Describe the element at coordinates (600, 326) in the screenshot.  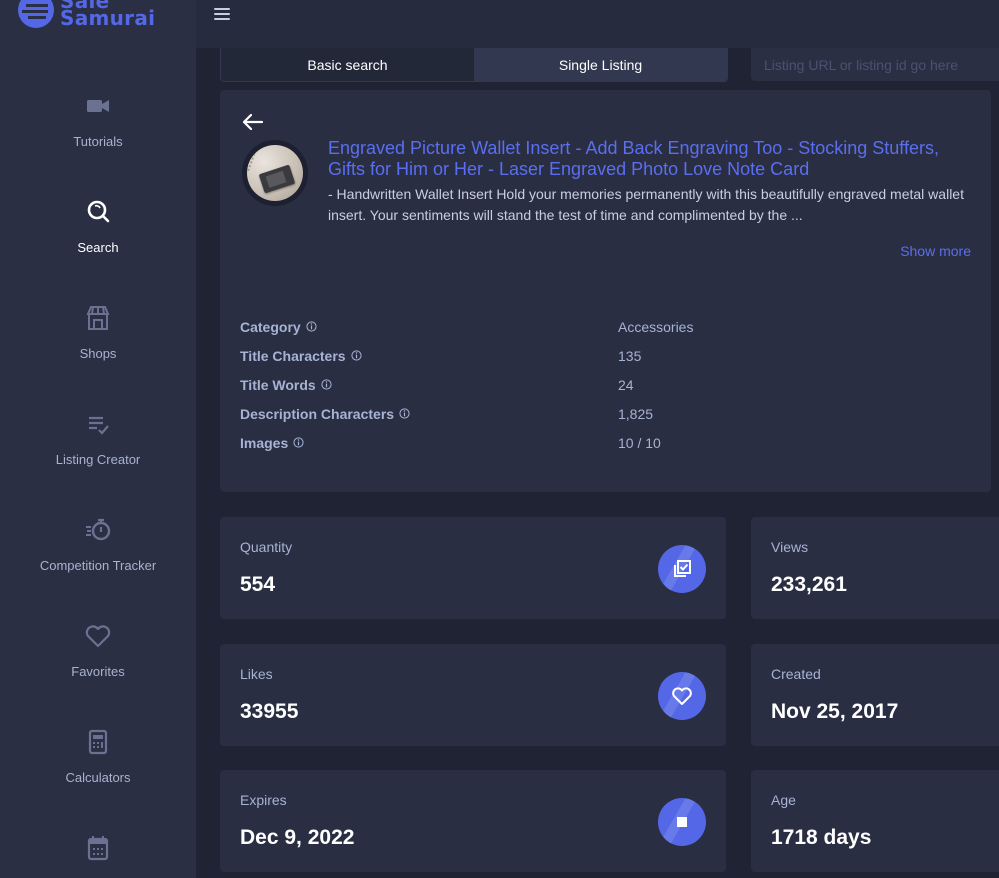
I see `attribute-row: Category Accessories` at that location.